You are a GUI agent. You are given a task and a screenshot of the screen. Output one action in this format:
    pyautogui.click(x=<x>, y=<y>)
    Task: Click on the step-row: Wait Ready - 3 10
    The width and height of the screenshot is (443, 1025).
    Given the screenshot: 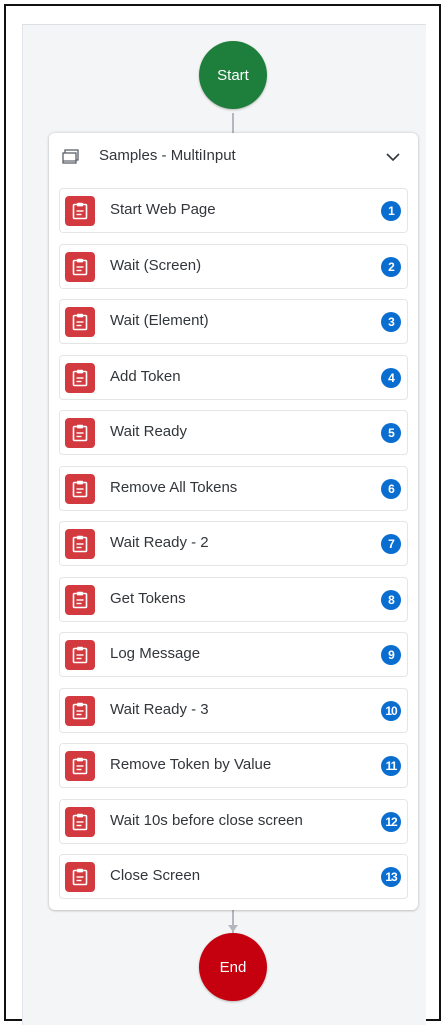 What is the action you would take?
    pyautogui.click(x=233, y=710)
    